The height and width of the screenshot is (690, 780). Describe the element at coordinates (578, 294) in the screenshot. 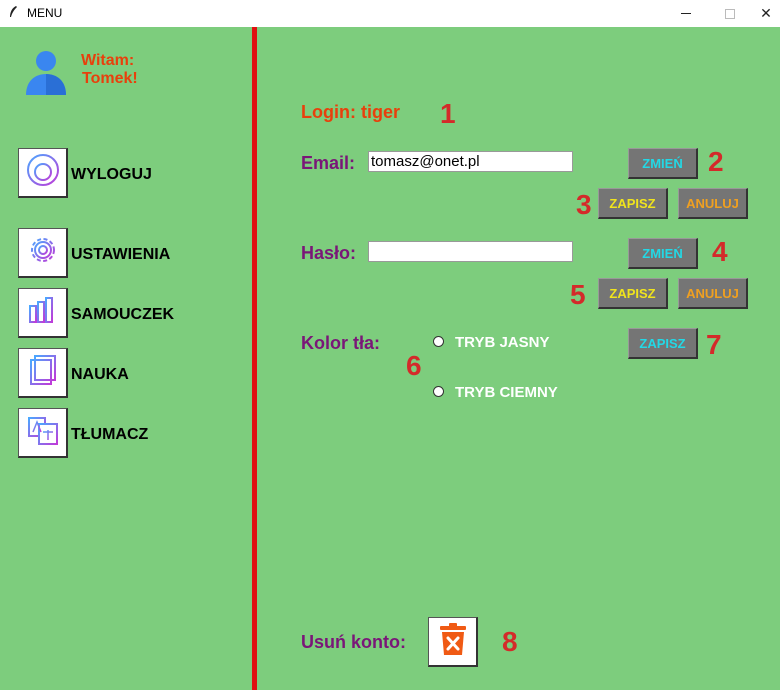

I see `marker-5: 5` at that location.